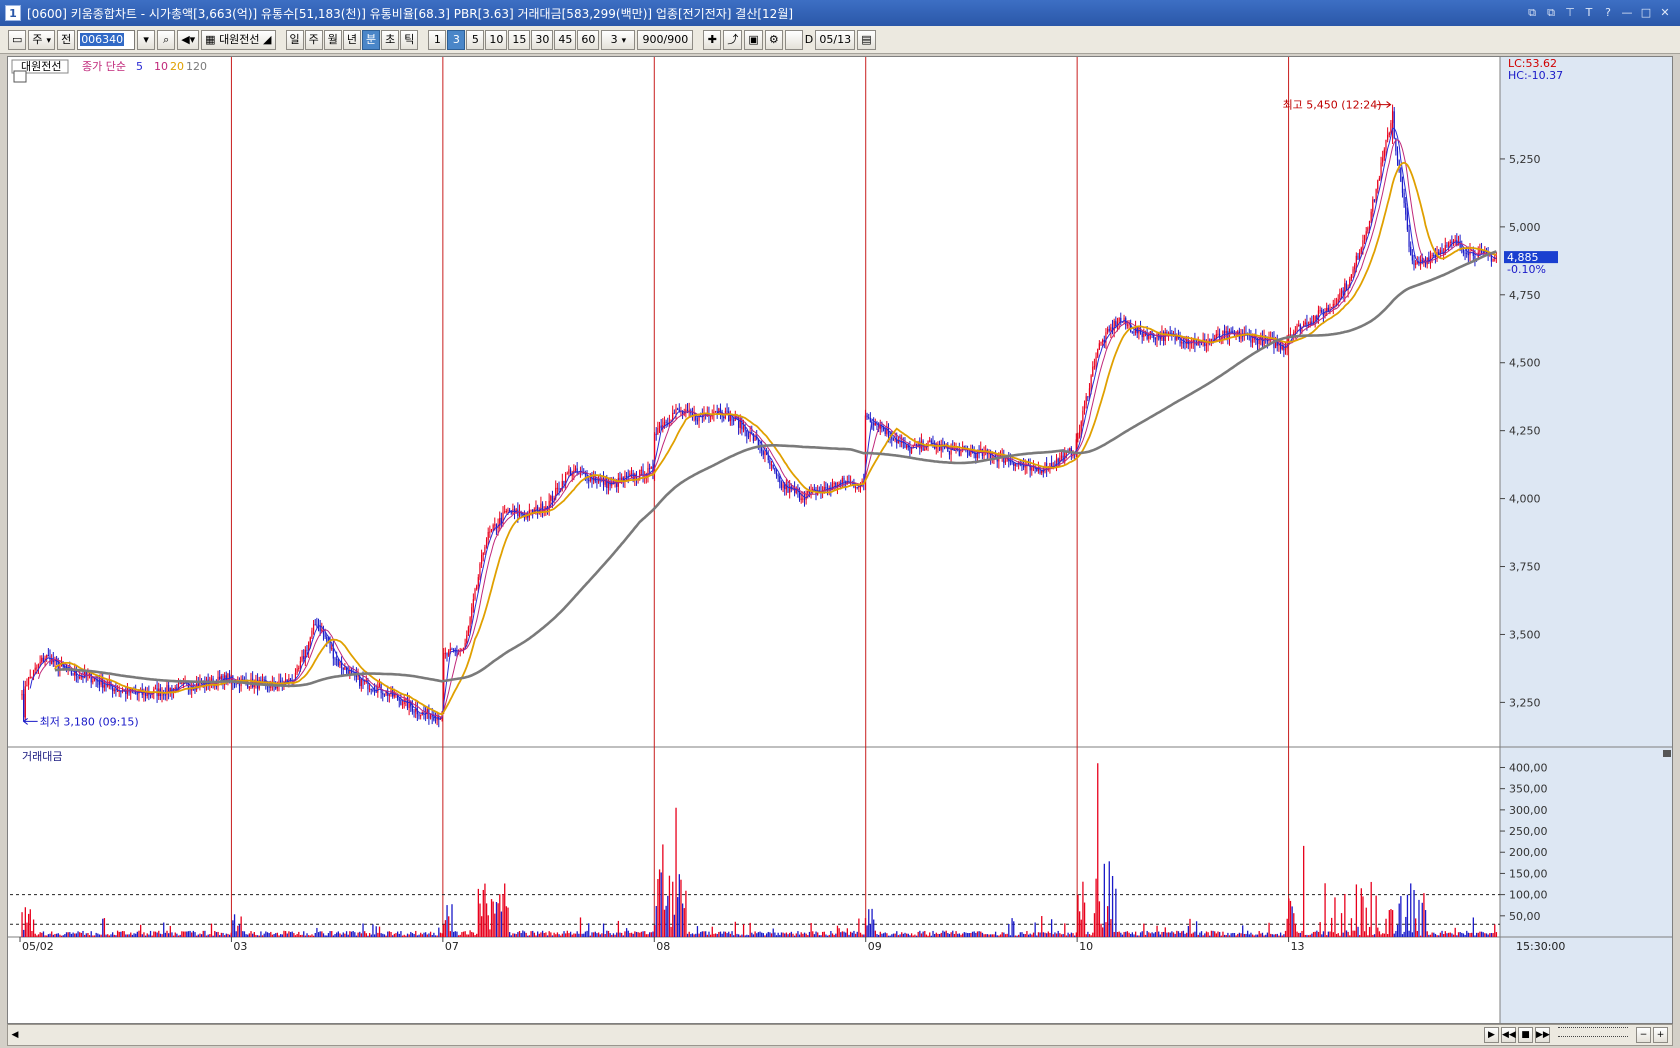  I want to click on window-control-7-icon: ✕, so click(1665, 13).